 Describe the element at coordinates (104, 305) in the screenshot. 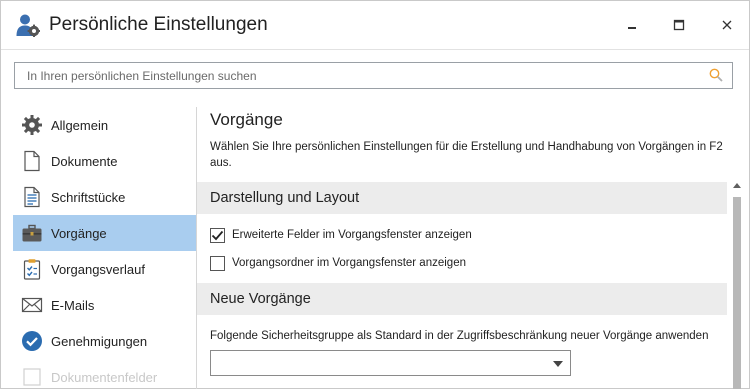

I see `sidebar-item-emails: E-Mails` at that location.